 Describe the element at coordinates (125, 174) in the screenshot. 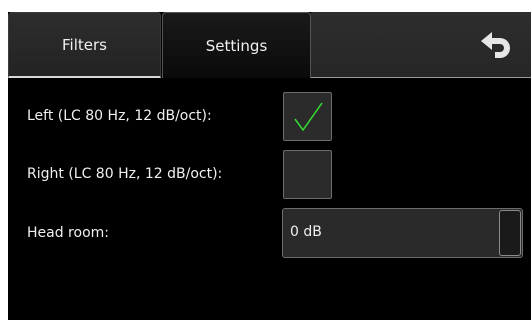

I see `right-filter-label: Right (LC 80 Hz, 12 dB/oct):` at that location.